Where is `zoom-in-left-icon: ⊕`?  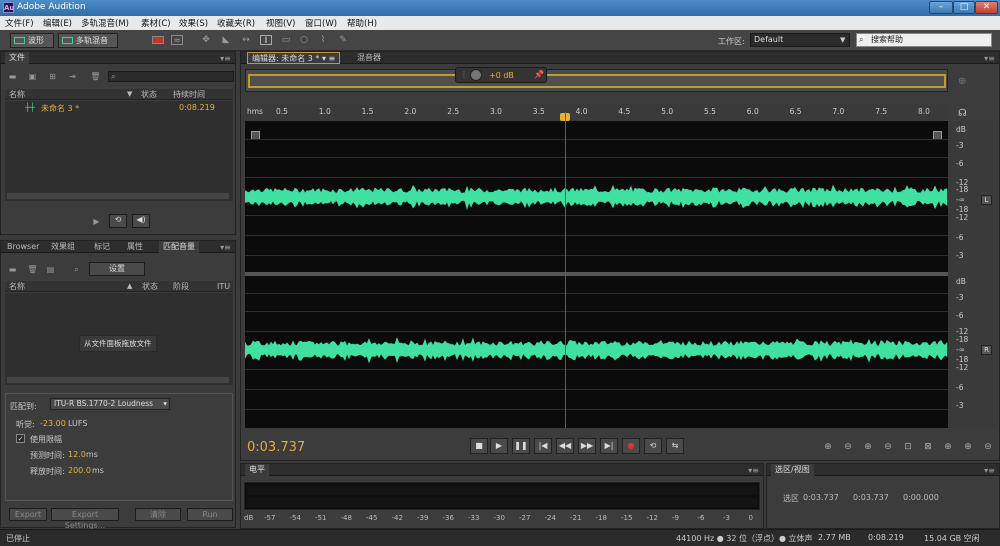
zoom-in-left-icon: ⊕ is located at coordinates (948, 447).